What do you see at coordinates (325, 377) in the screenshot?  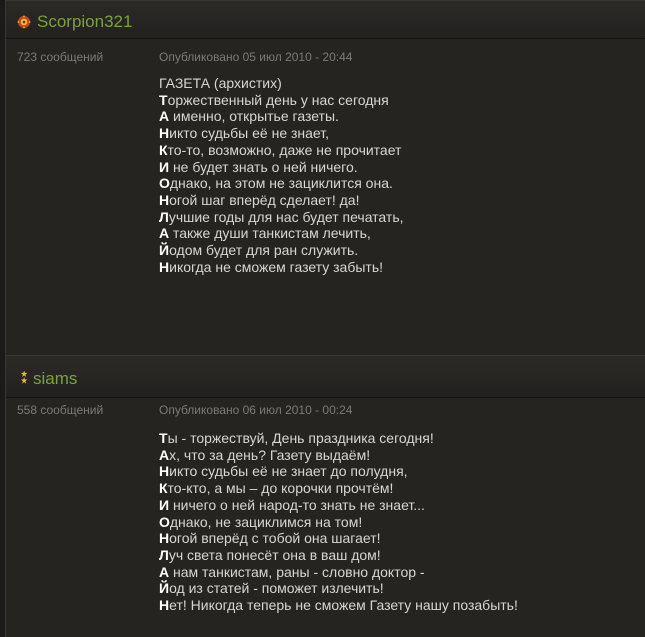 I see `post-header: siams` at bounding box center [325, 377].